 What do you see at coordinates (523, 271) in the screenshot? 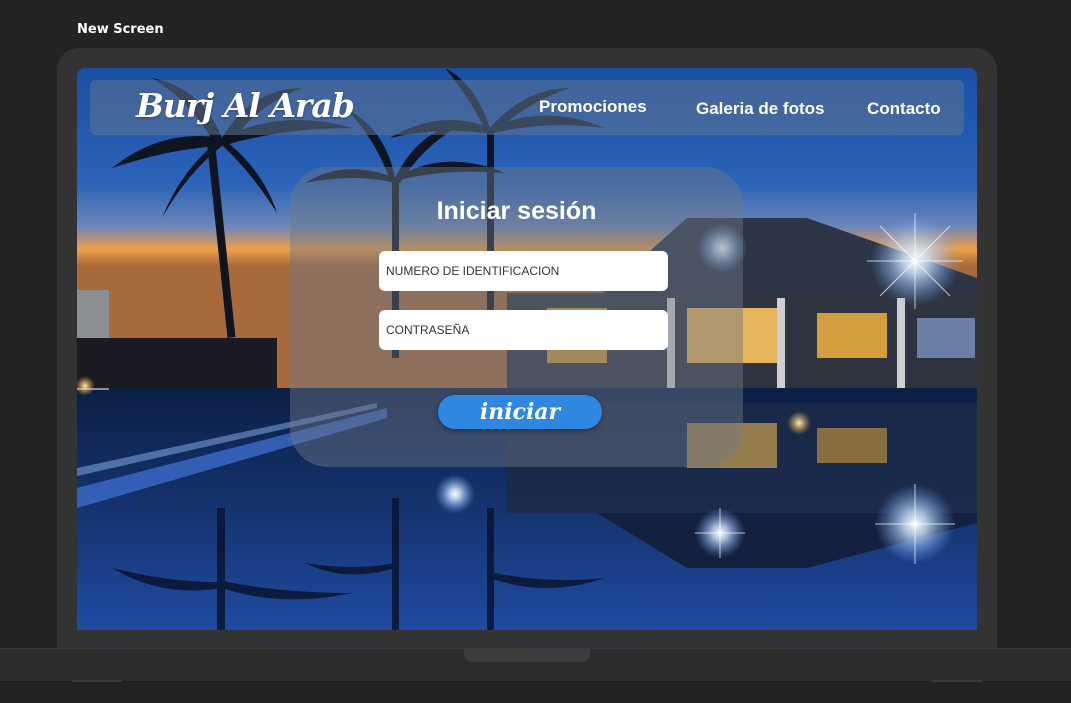
I see `id-number-input` at bounding box center [523, 271].